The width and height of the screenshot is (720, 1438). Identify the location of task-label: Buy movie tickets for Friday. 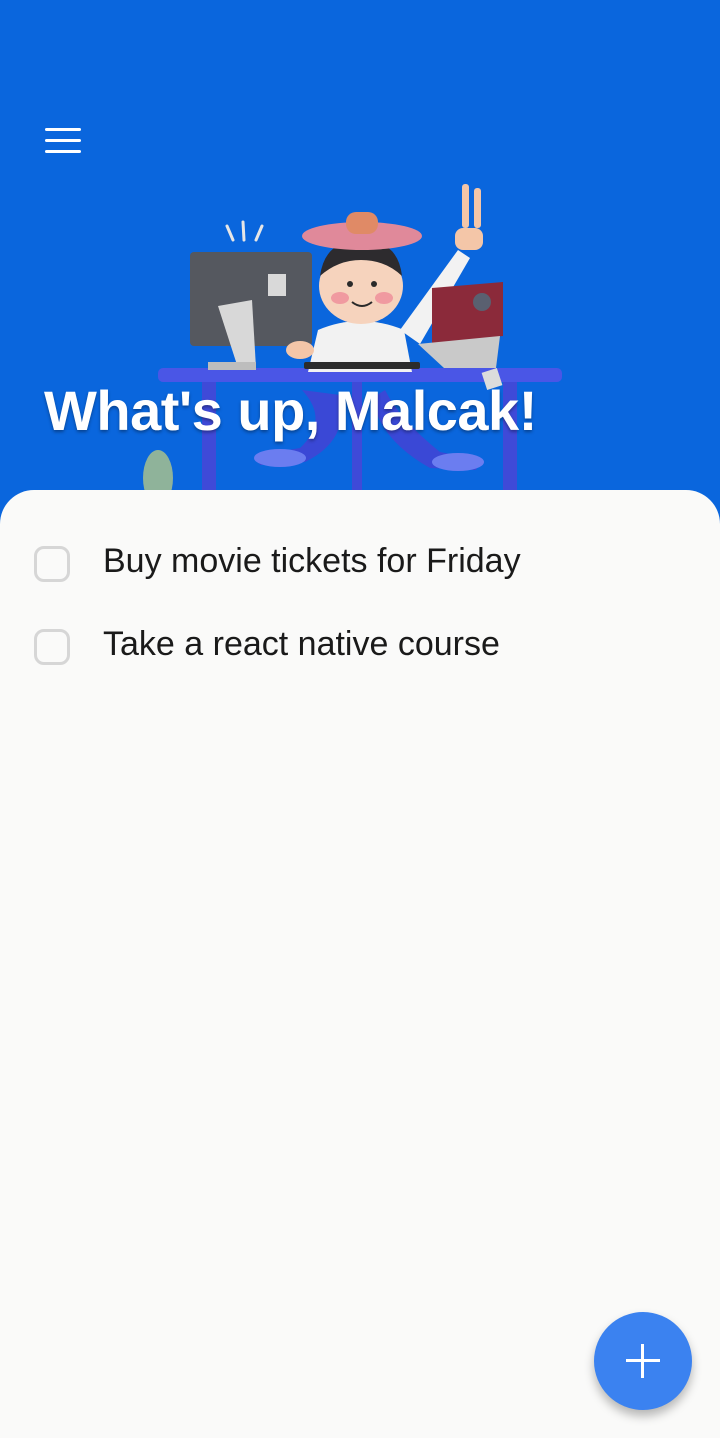
(312, 561).